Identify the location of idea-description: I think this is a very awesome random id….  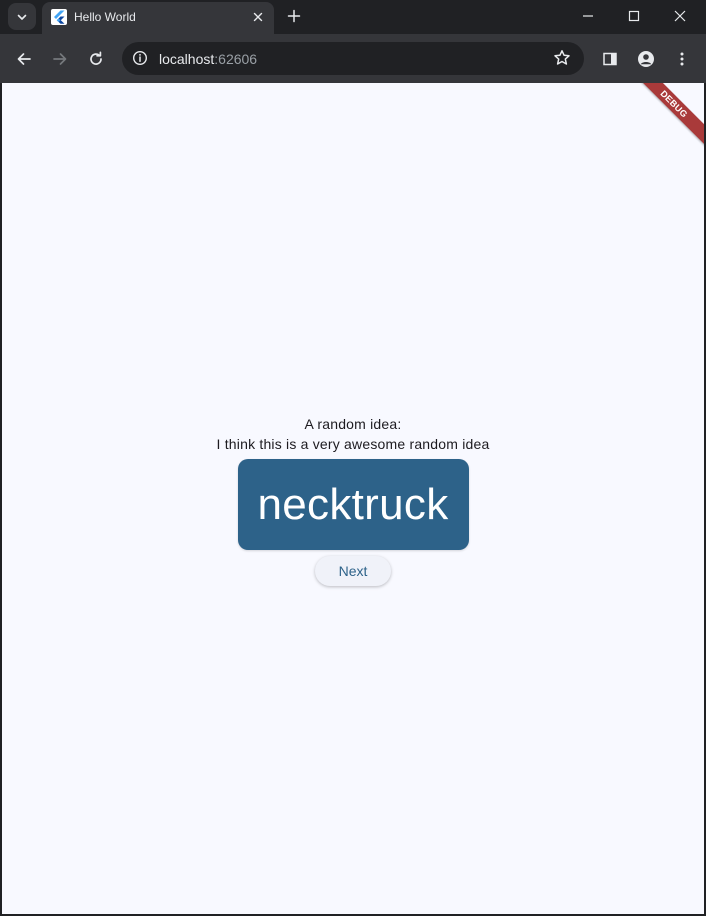
(353, 444).